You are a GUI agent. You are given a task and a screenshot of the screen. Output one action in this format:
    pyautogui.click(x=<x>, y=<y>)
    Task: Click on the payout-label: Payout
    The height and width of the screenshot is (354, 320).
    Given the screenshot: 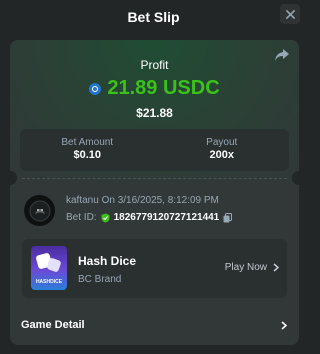 What is the action you would take?
    pyautogui.click(x=222, y=142)
    